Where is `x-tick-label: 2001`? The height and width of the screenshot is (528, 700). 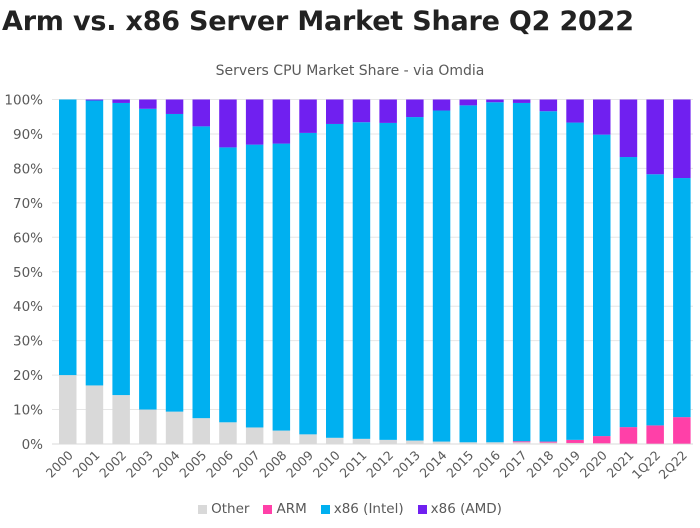 x-tick-label: 2001 is located at coordinates (85, 464).